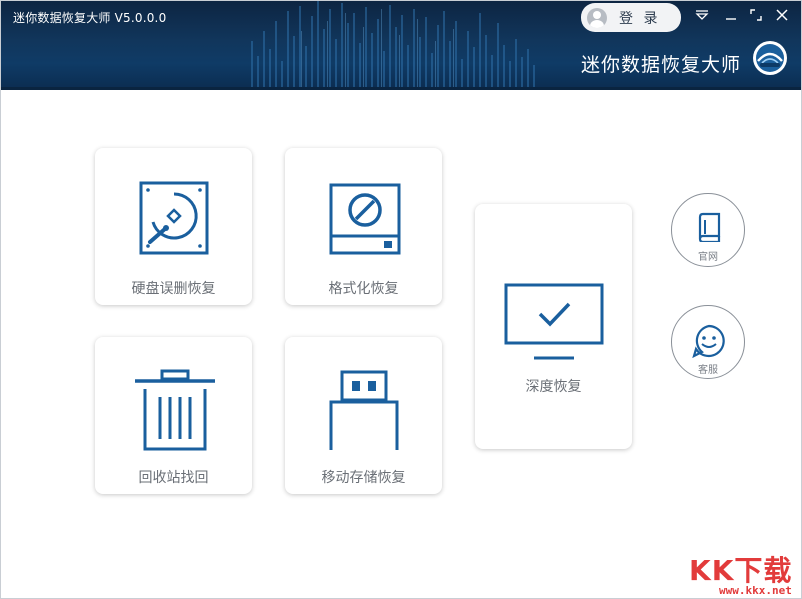 The height and width of the screenshot is (599, 802). What do you see at coordinates (708, 368) in the screenshot?
I see `customer-service-label: 客服` at bounding box center [708, 368].